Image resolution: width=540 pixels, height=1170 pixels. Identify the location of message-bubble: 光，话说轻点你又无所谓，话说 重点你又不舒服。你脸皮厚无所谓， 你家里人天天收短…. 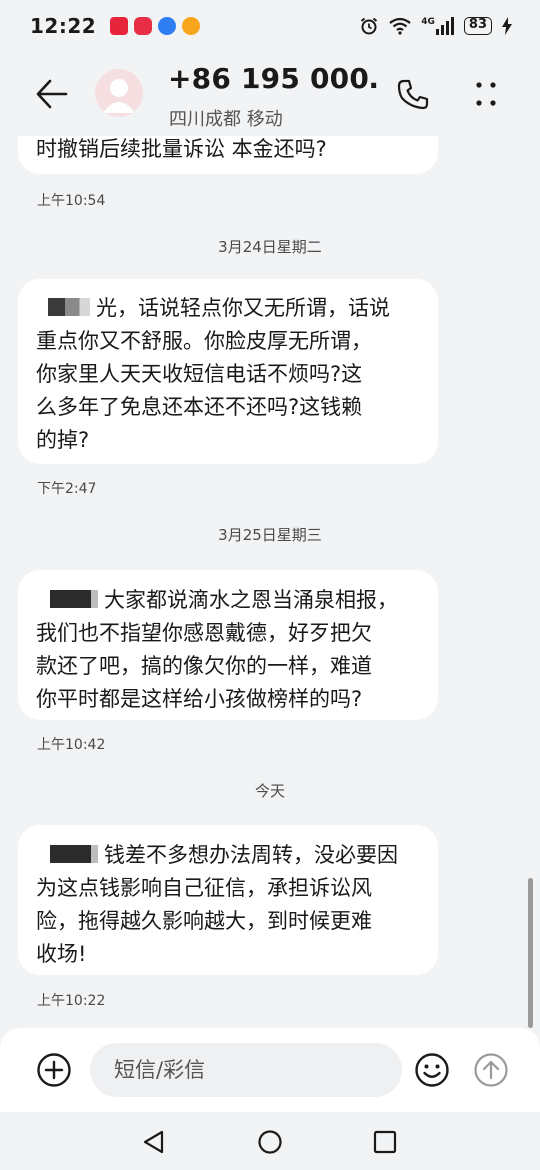
(228, 371).